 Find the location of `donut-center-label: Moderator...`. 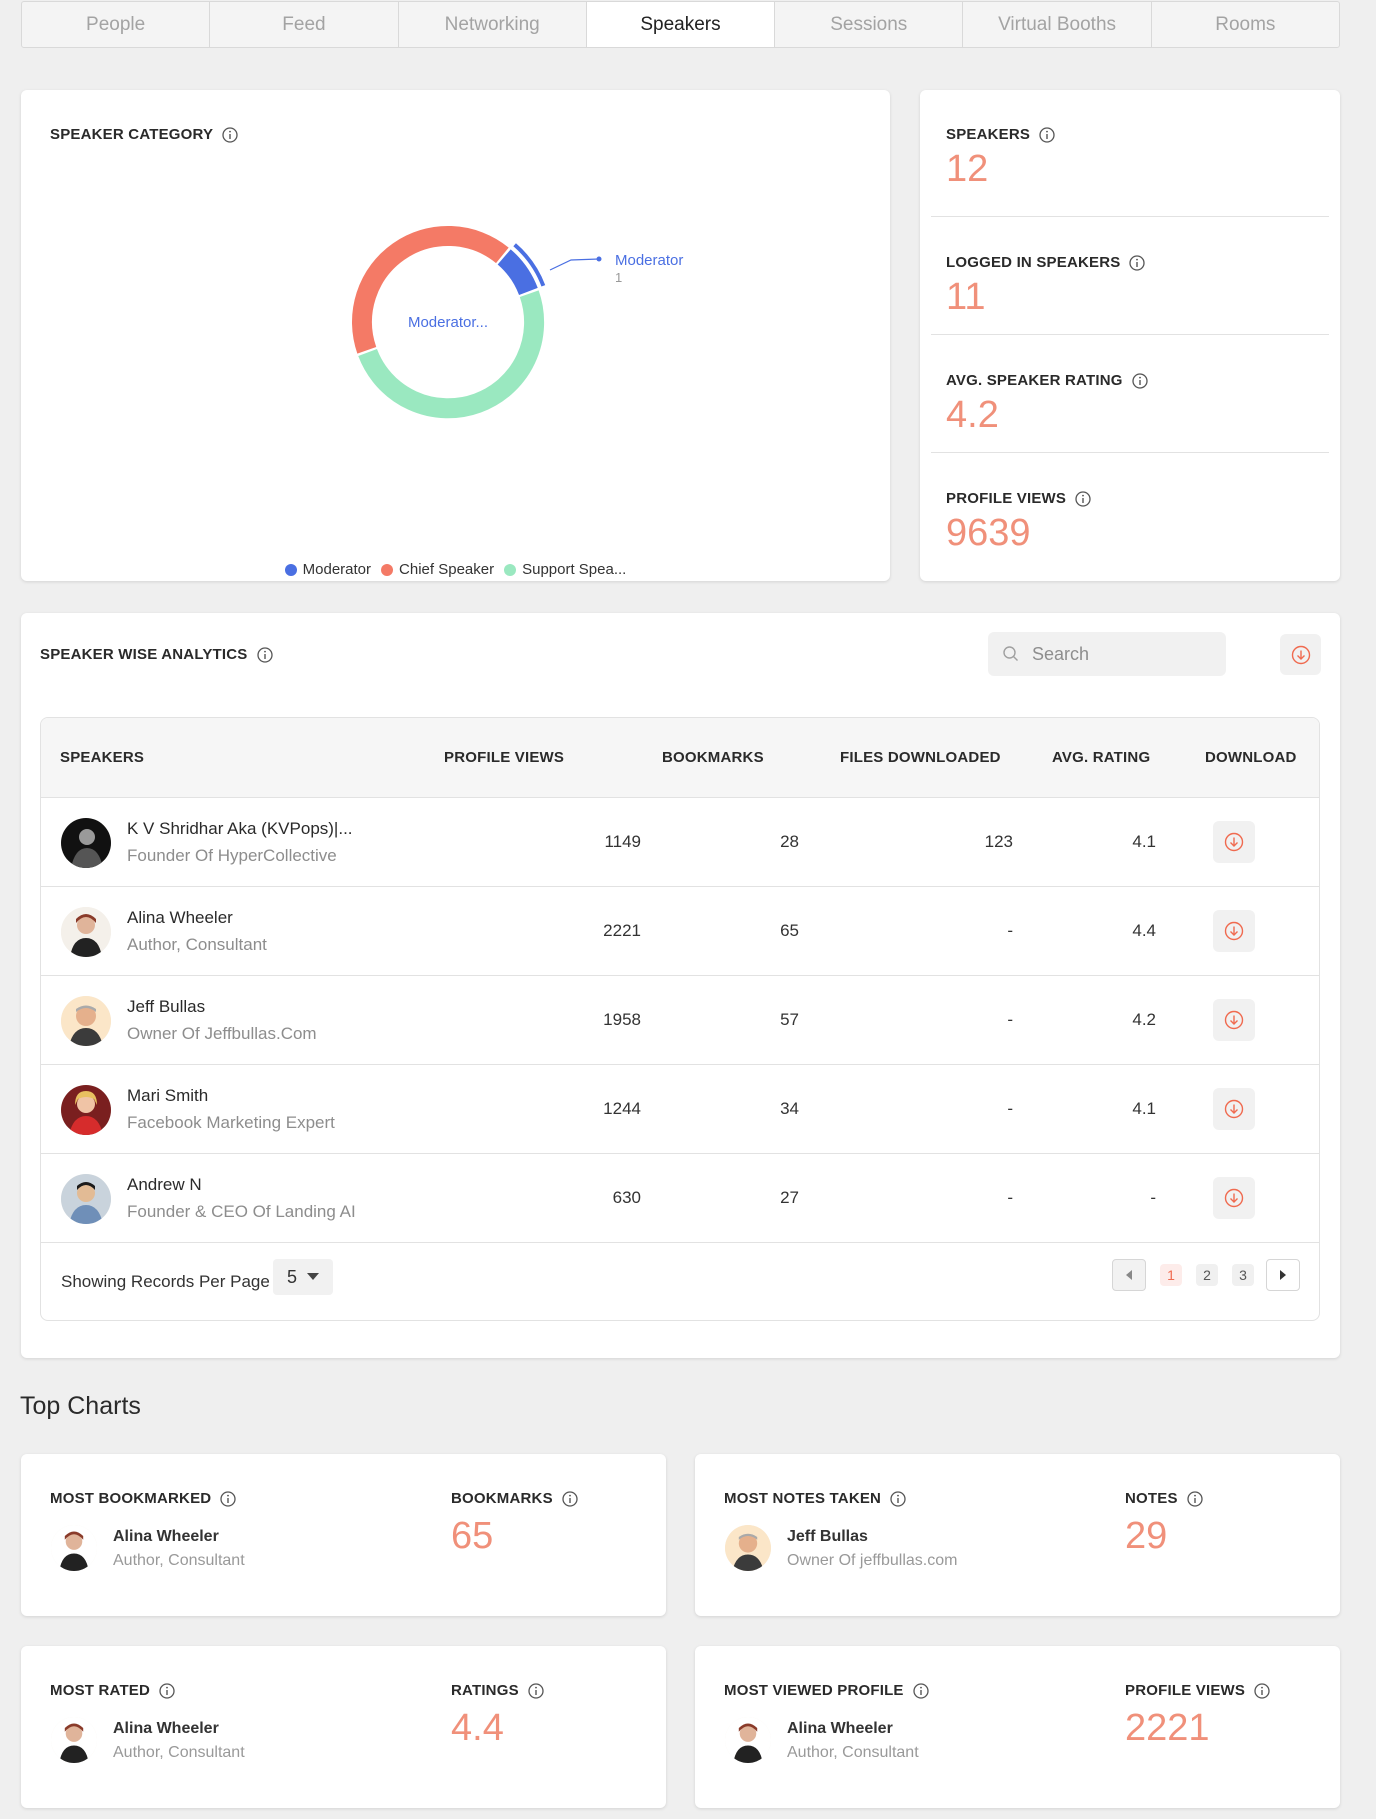

donut-center-label: Moderator... is located at coordinates (448, 322).